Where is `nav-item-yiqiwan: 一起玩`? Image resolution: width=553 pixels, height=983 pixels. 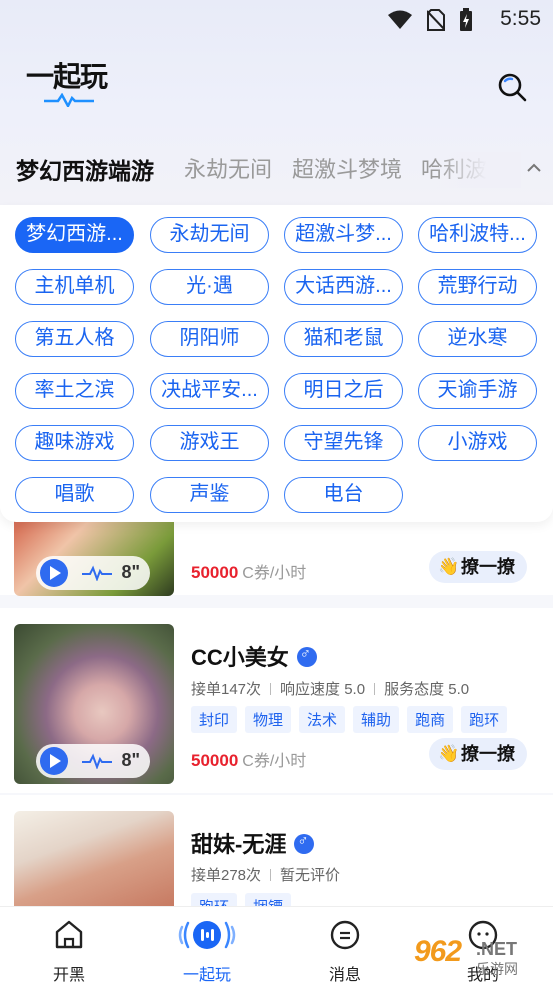
nav-item-yiqiwan: 一起玩 is located at coordinates (207, 945).